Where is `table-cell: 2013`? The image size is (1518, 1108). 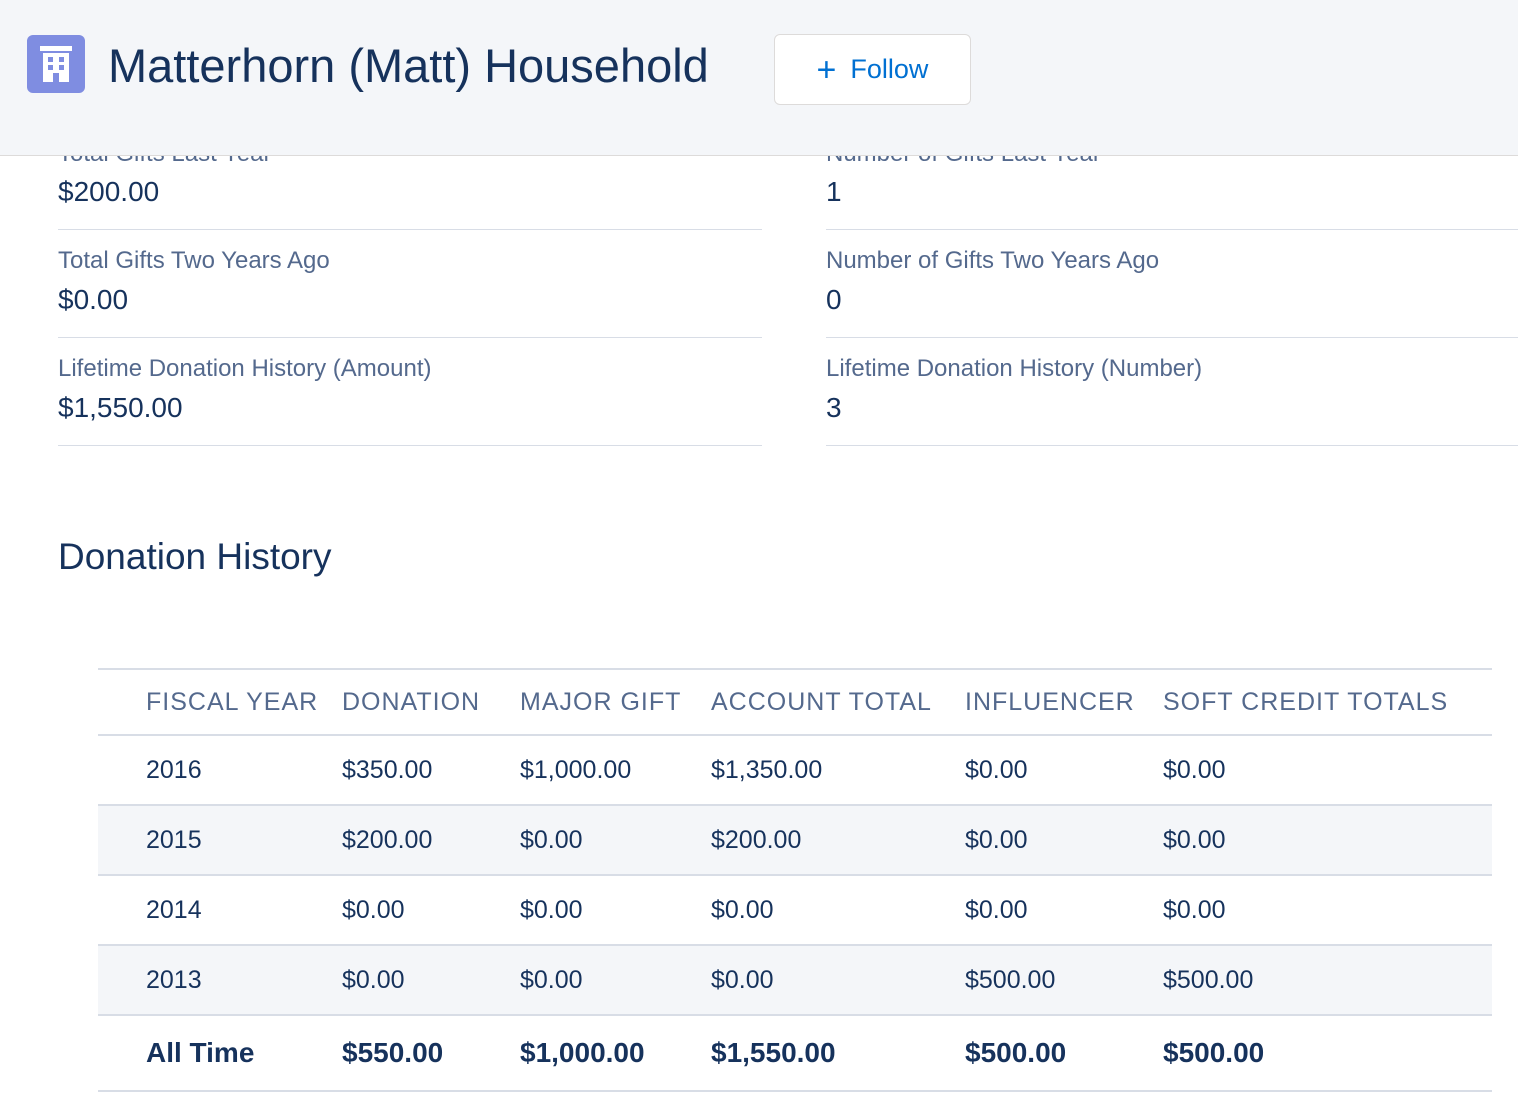
table-cell: 2013 is located at coordinates (220, 980).